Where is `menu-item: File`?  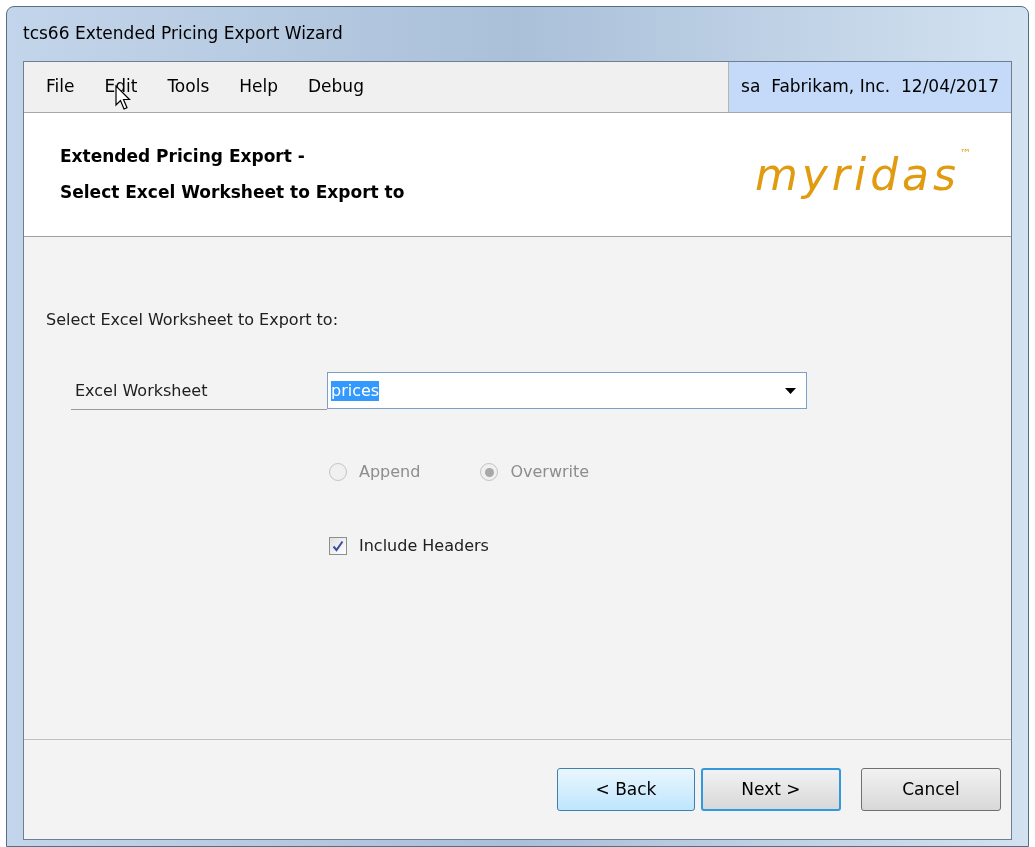
menu-item: File is located at coordinates (60, 87).